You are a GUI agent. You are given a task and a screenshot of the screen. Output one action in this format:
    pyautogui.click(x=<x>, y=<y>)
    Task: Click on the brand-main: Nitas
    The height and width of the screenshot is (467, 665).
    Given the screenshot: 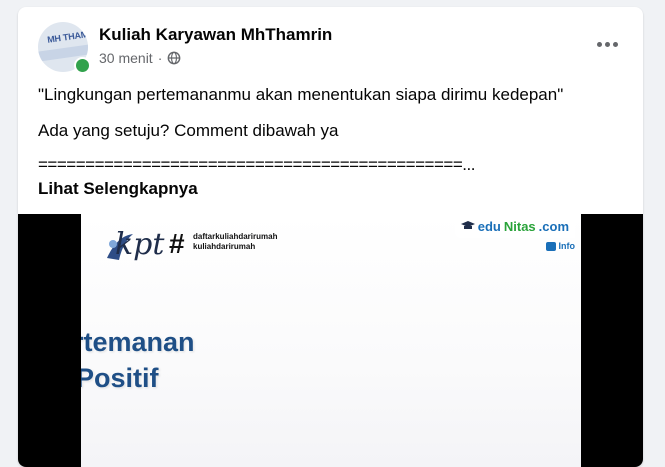 What is the action you would take?
    pyautogui.click(x=519, y=226)
    